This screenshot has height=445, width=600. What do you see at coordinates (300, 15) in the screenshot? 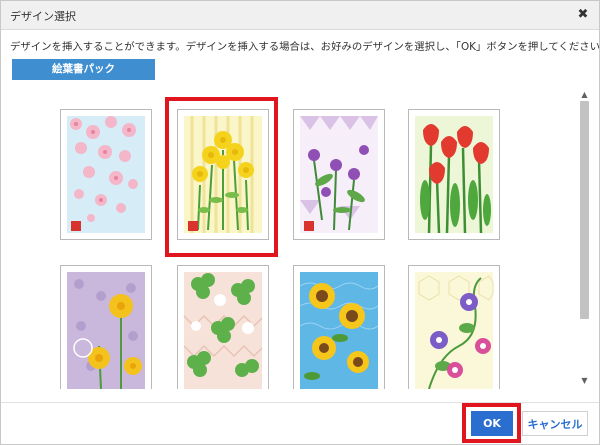
I see `dialog-titlebar: デザイン選択 ✖` at bounding box center [300, 15].